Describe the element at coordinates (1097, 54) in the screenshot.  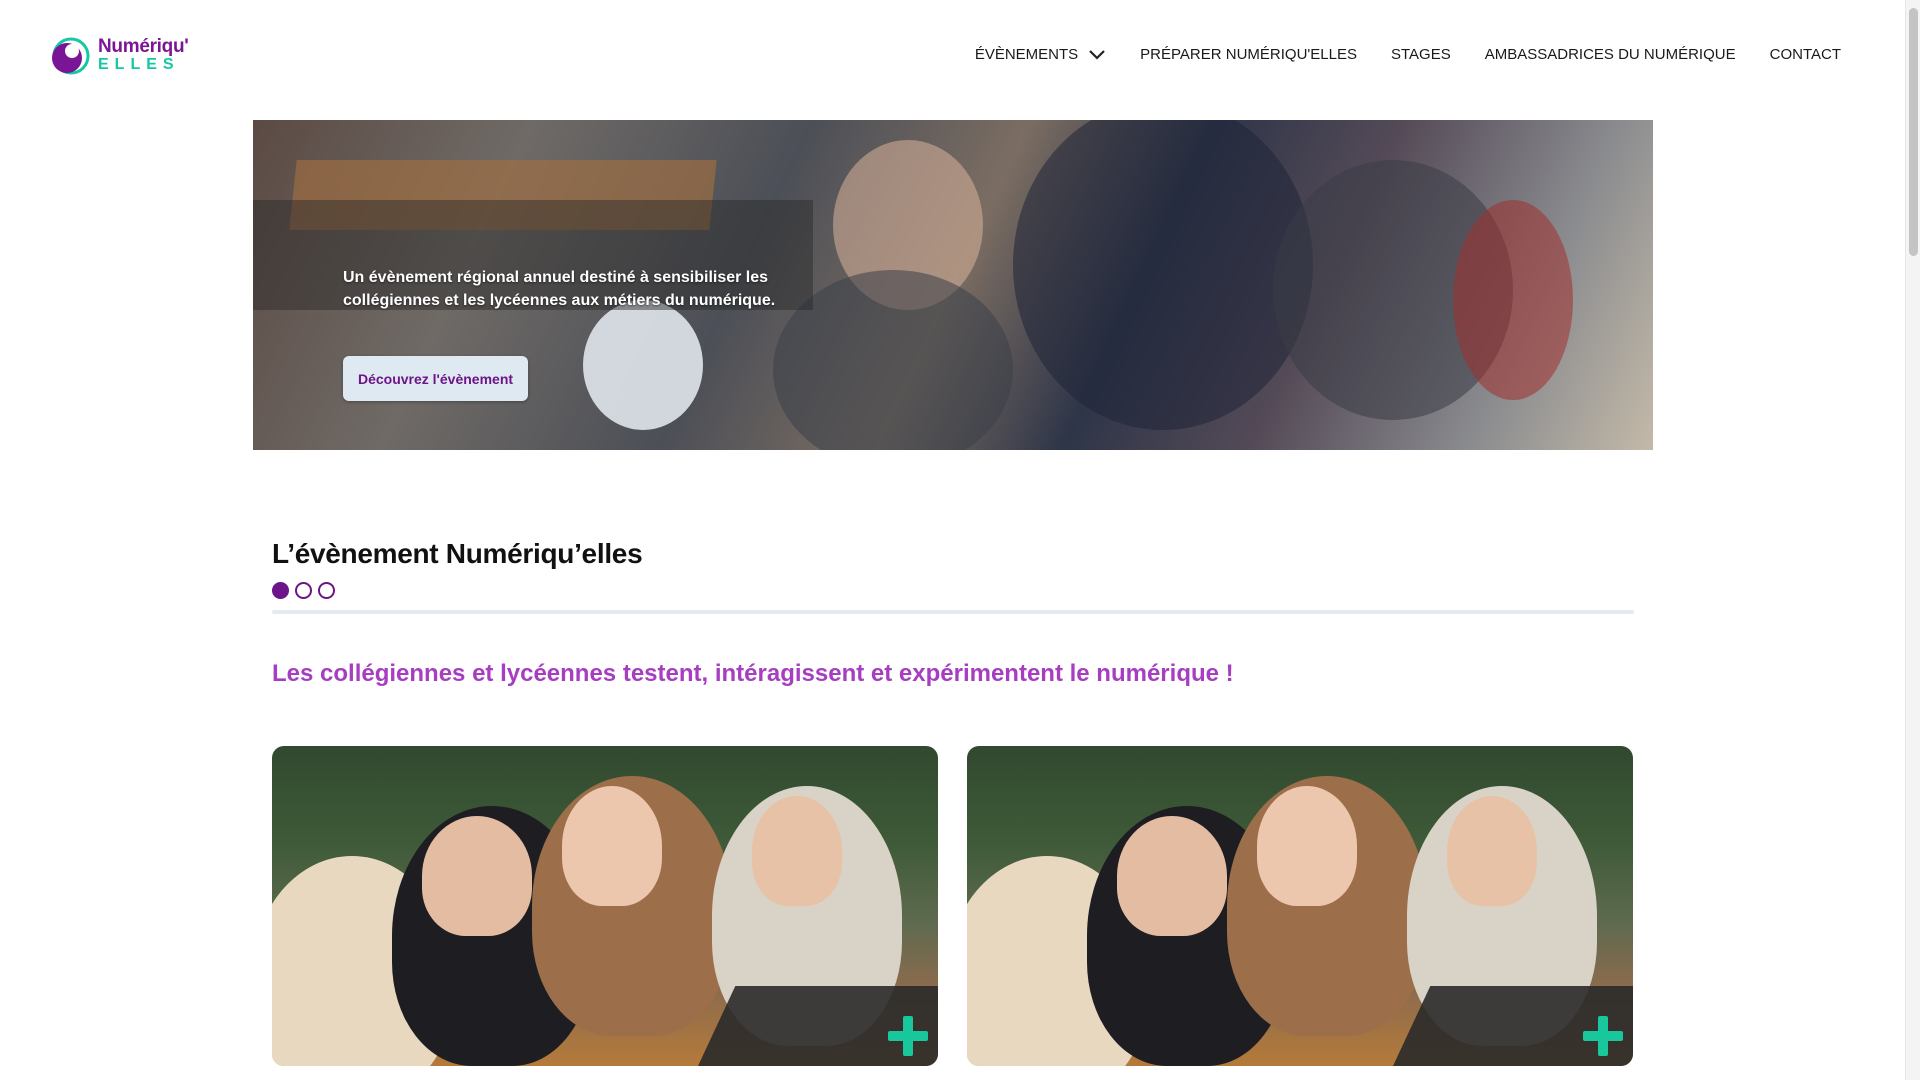
I see `chevron-down-icon` at that location.